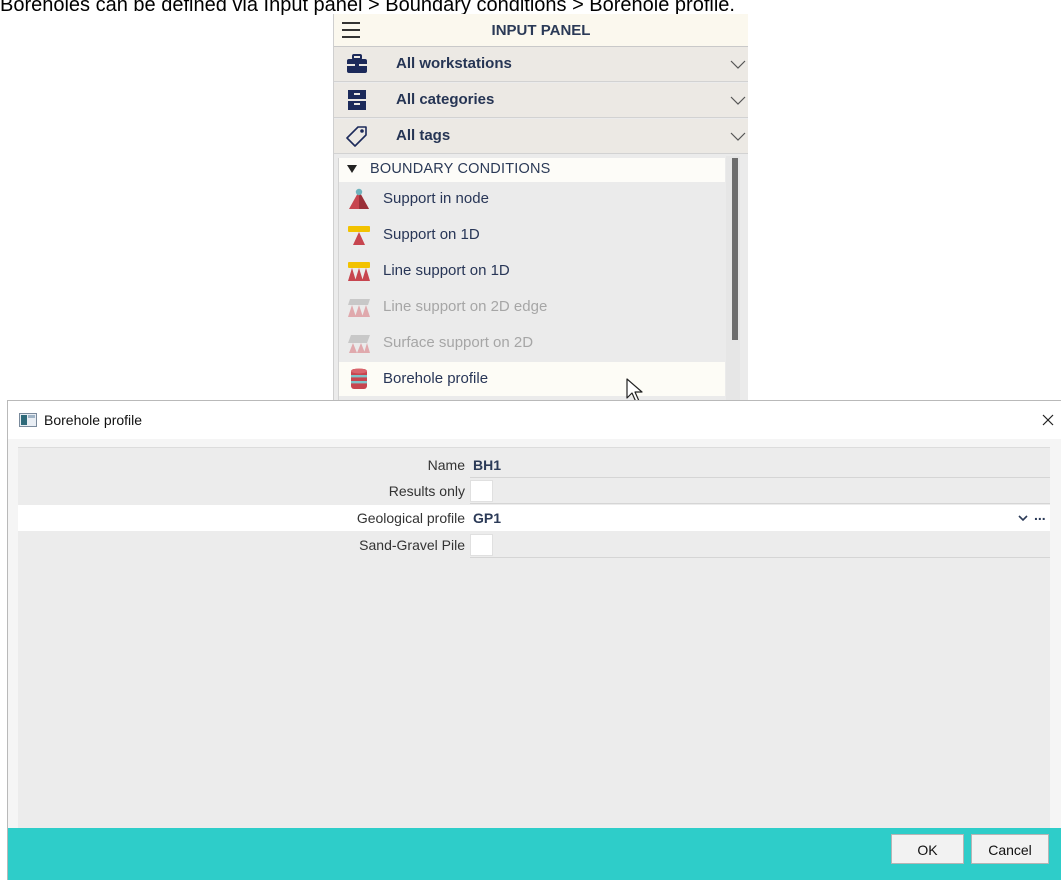 The image size is (1061, 880). What do you see at coordinates (359, 308) in the screenshot?
I see `line-support-2d-edge-icon` at bounding box center [359, 308].